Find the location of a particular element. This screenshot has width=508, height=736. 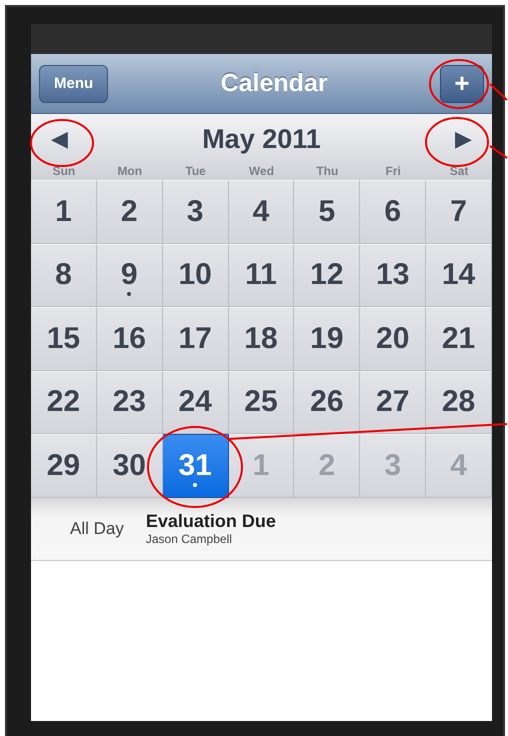

day-cell: 20 is located at coordinates (393, 338).